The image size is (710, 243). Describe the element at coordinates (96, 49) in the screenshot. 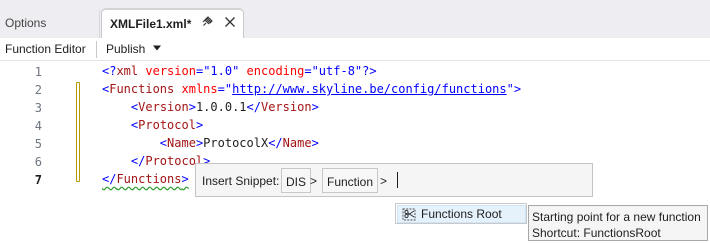

I see `toolbar-separator` at that location.